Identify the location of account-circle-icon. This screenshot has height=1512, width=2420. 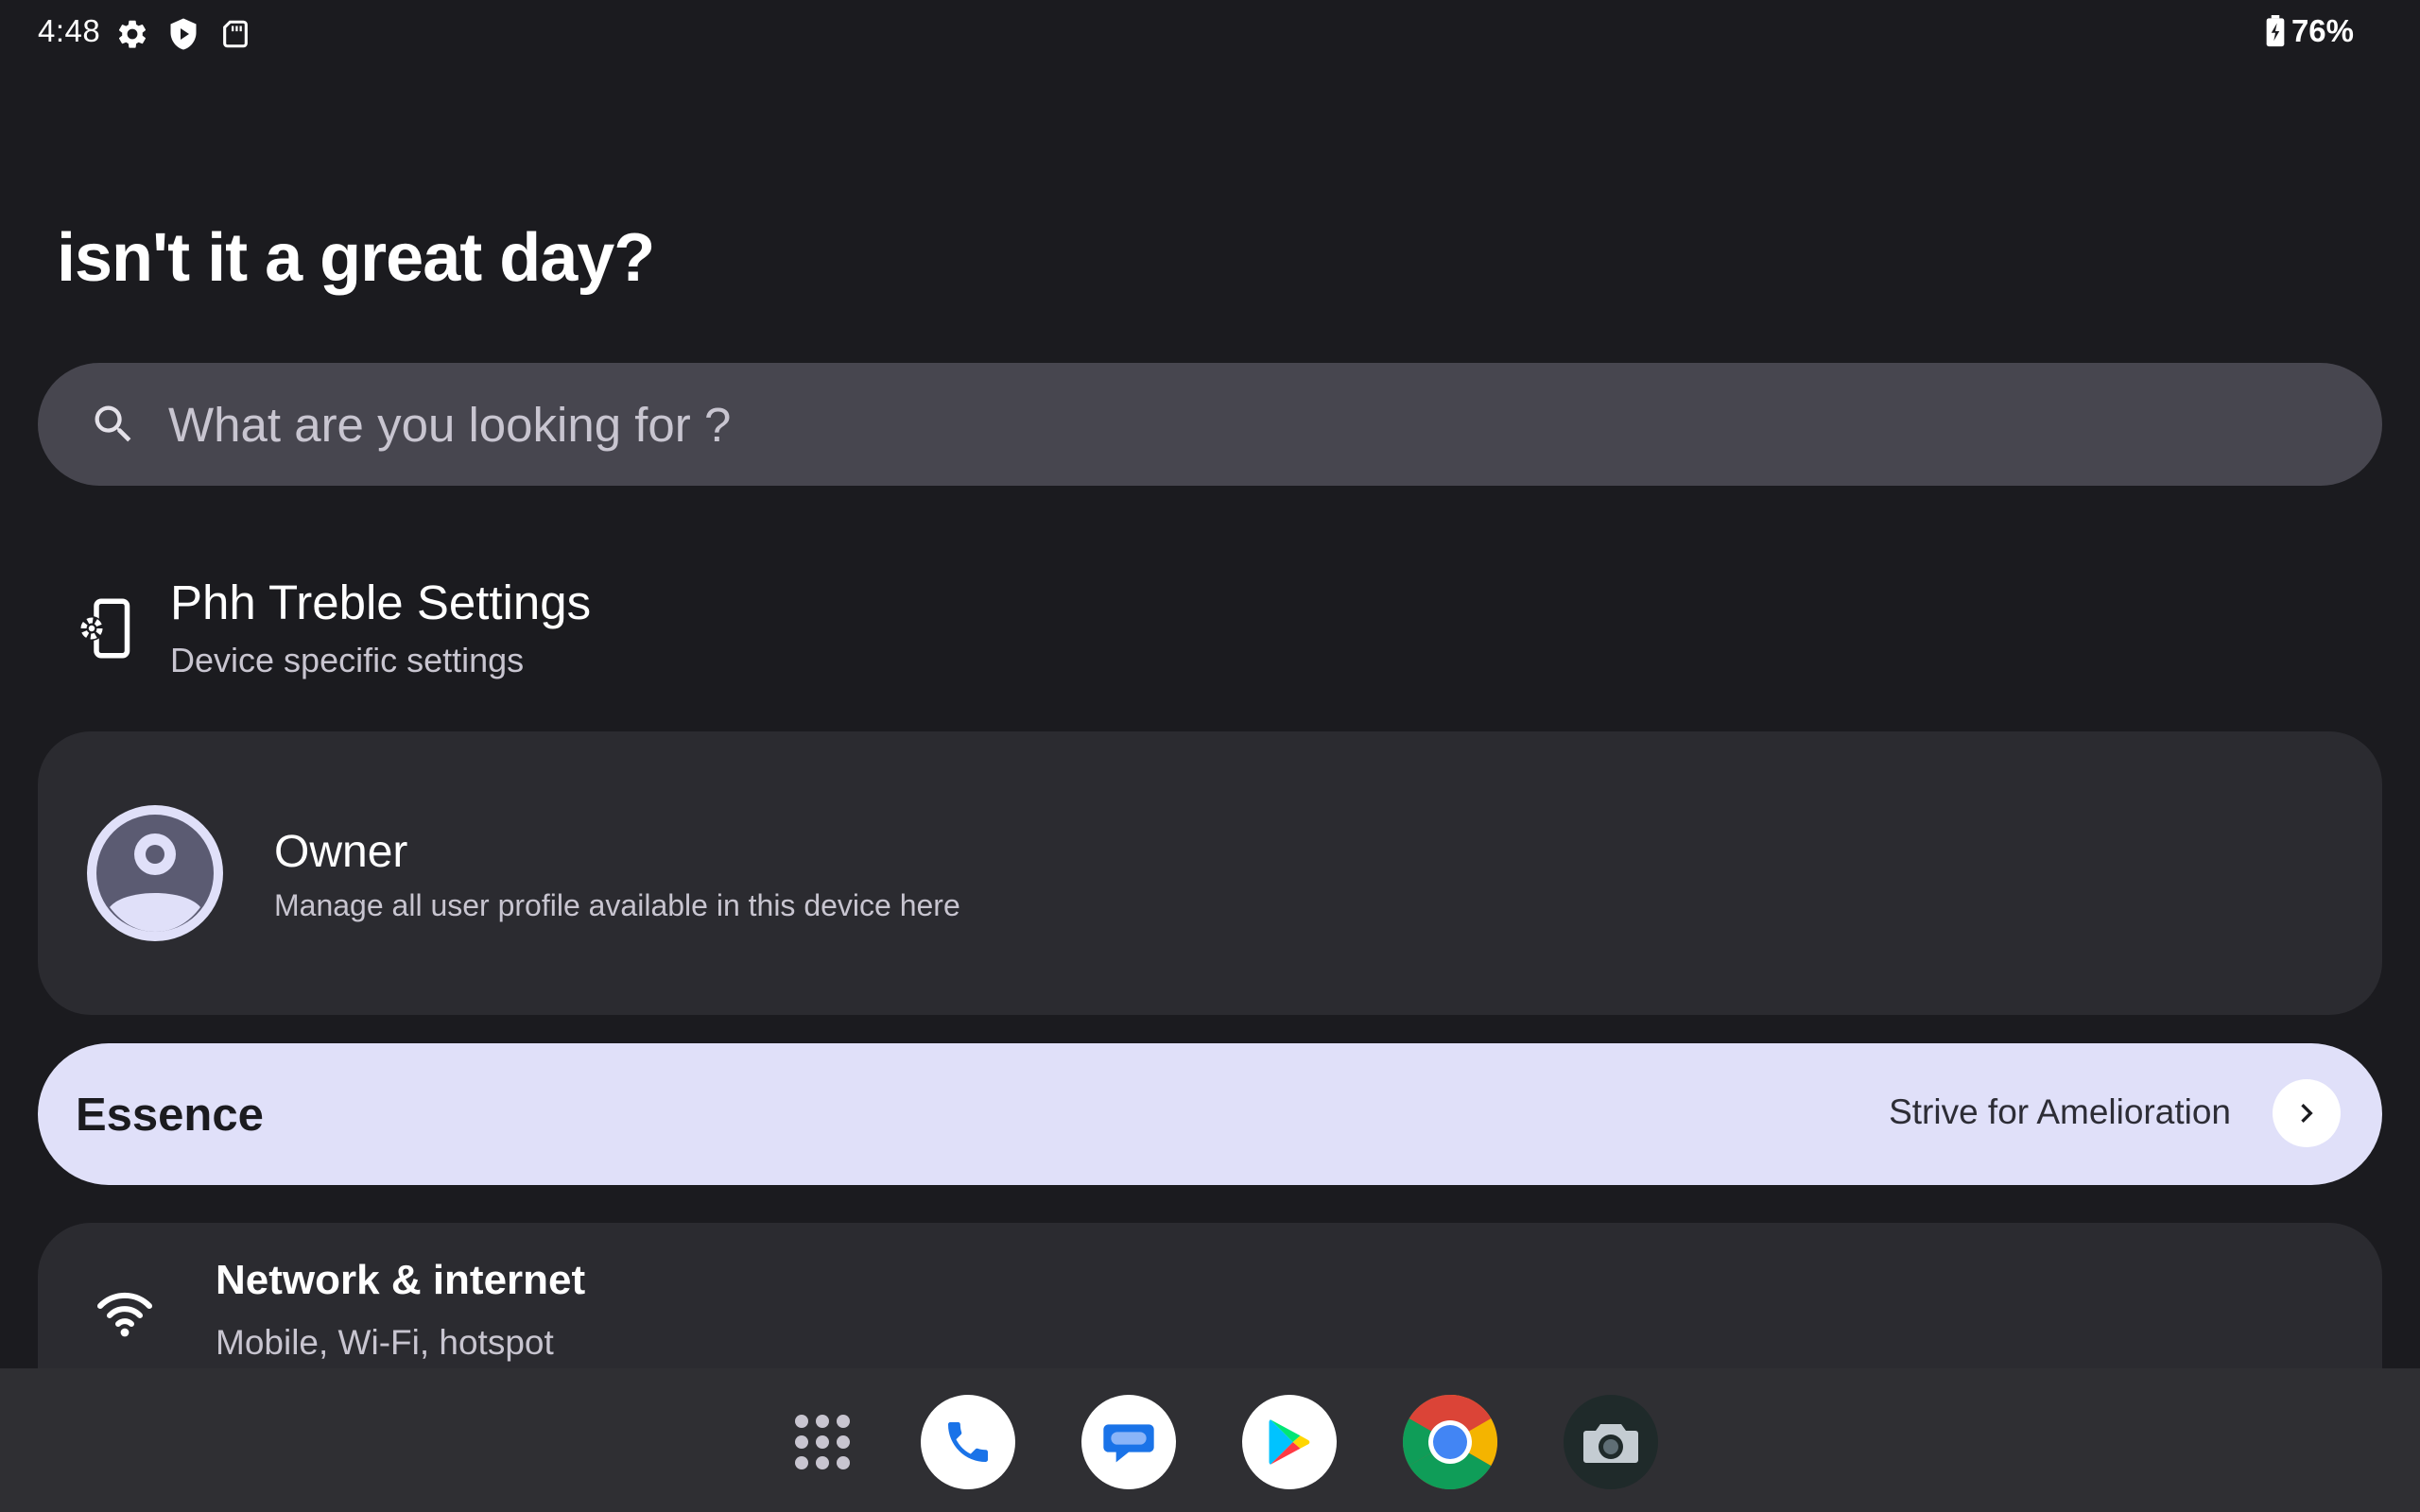
(155, 873).